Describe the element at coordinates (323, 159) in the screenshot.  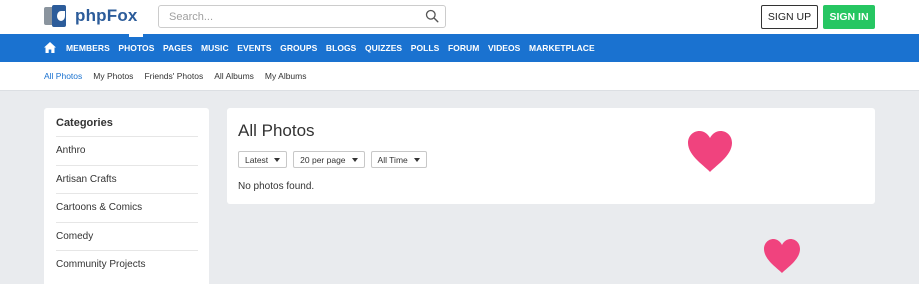
I see `per-page-label: 20 per page` at that location.